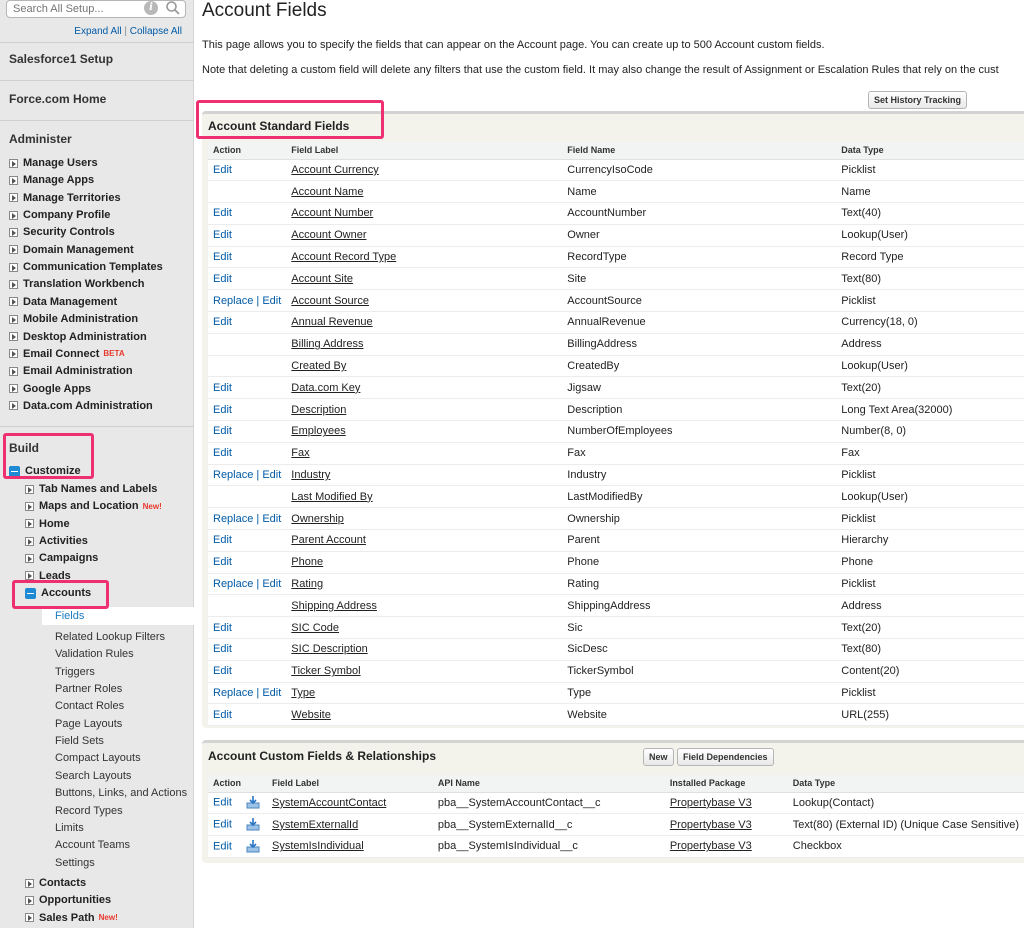 Image resolution: width=1024 pixels, height=928 pixels. What do you see at coordinates (97, 31) in the screenshot?
I see `expand-all-link: Expand All` at bounding box center [97, 31].